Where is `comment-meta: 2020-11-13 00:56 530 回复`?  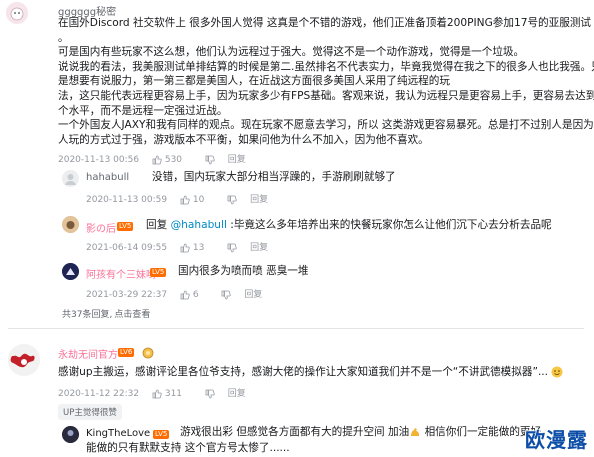 comment-meta: 2020-11-13 00:56 530 回复 is located at coordinates (157, 158).